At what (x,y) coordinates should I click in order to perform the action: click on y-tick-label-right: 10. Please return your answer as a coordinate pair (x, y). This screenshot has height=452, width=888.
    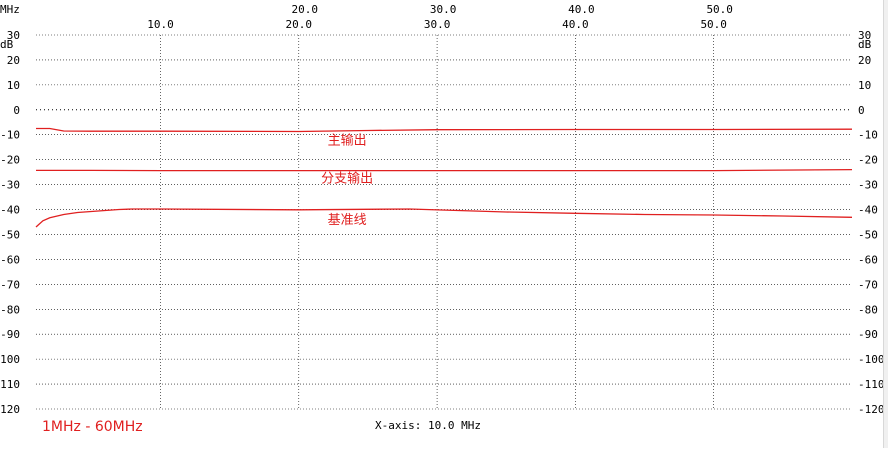
    Looking at the image, I should click on (864, 85).